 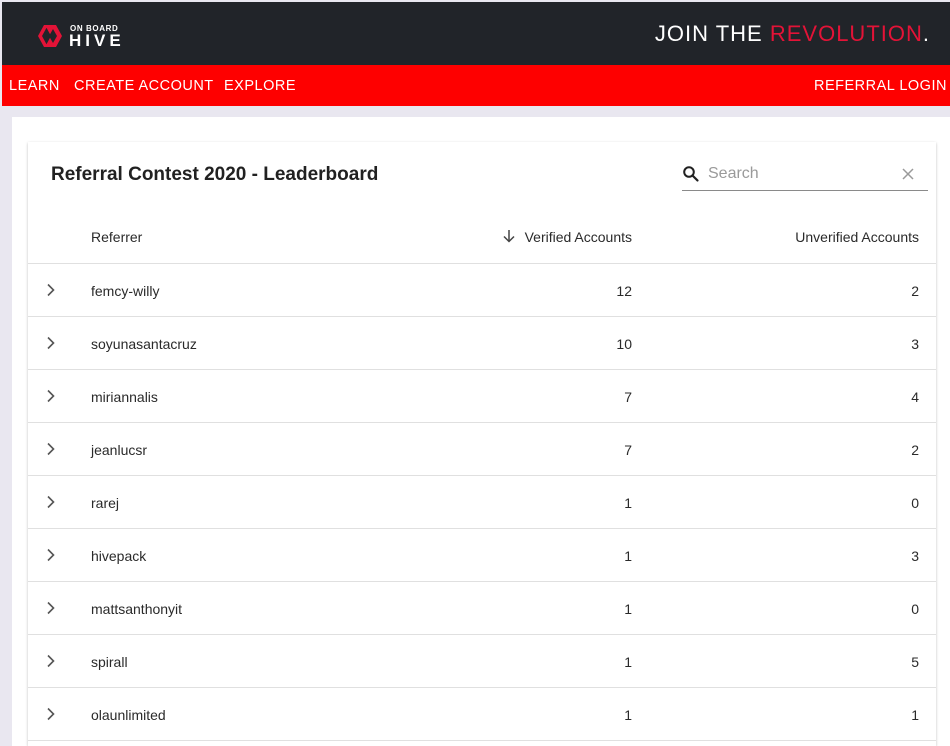 I want to click on verified-count: 10, so click(x=624, y=344).